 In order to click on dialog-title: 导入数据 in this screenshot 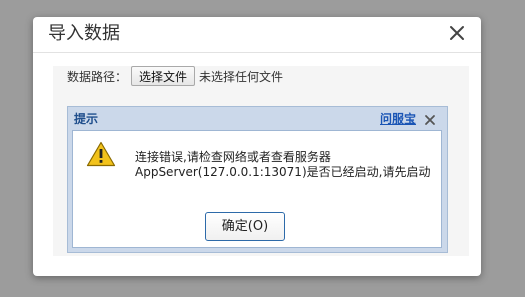, I will do `click(84, 33)`.